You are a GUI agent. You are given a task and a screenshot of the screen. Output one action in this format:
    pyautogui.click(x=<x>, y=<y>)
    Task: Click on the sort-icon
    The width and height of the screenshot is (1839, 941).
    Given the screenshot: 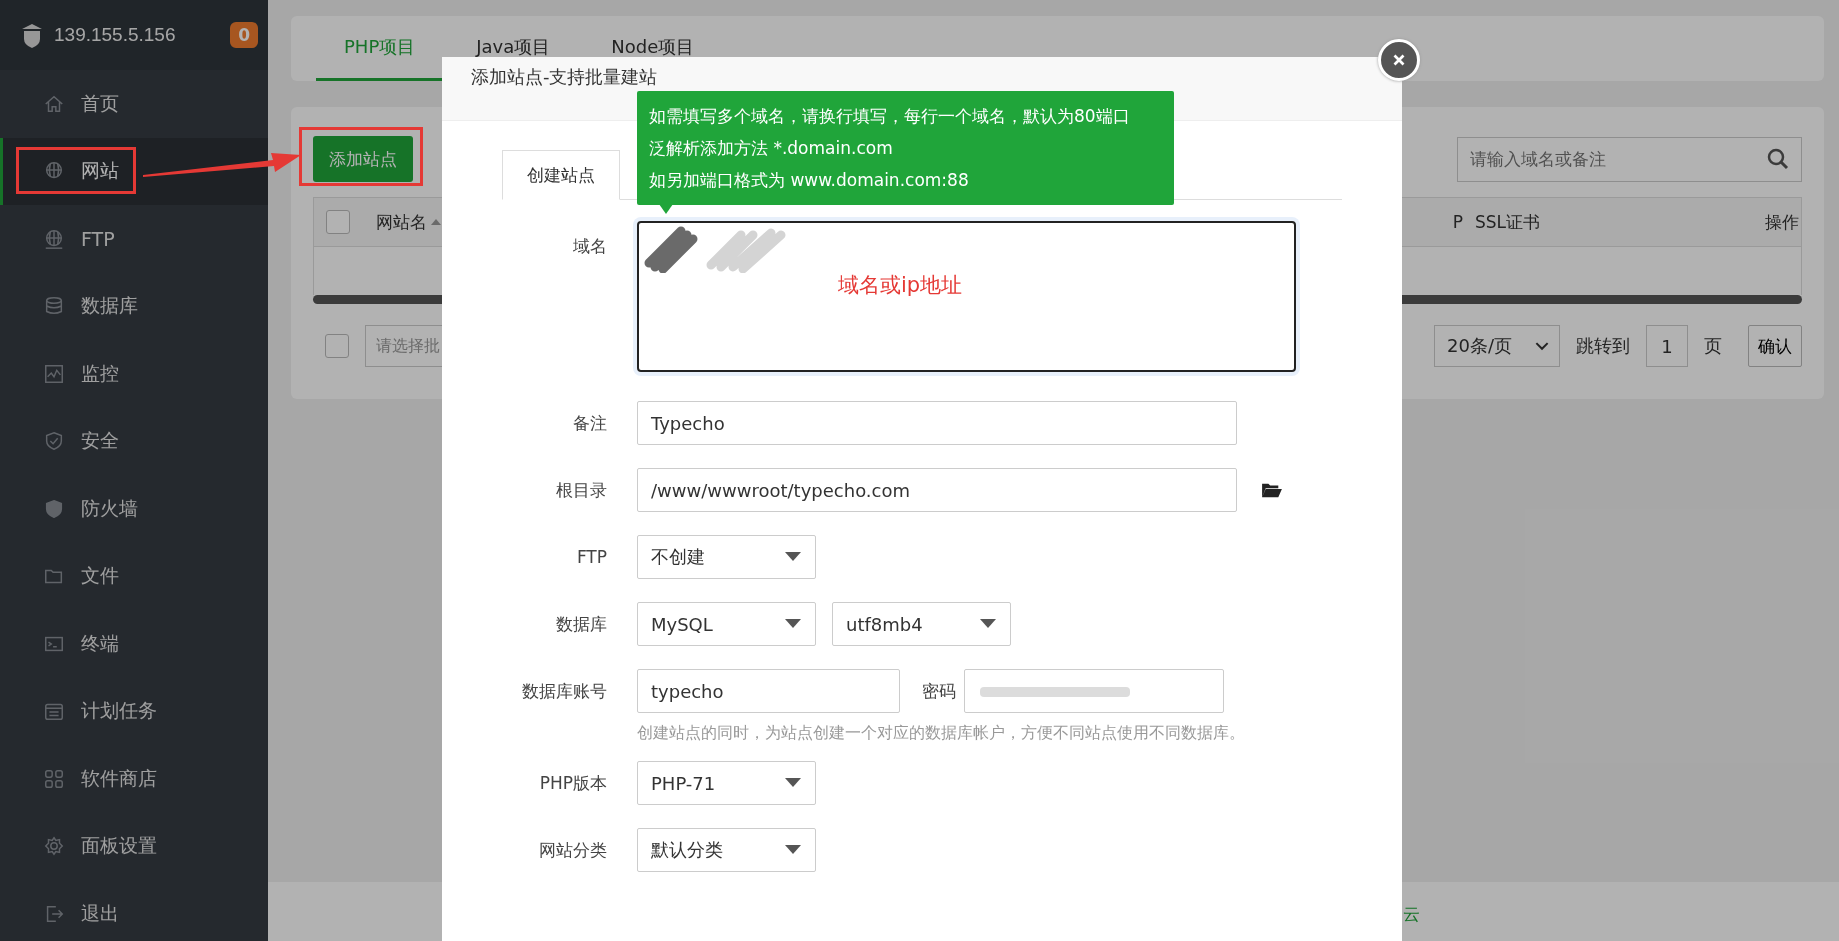 What is the action you would take?
    pyautogui.click(x=436, y=222)
    